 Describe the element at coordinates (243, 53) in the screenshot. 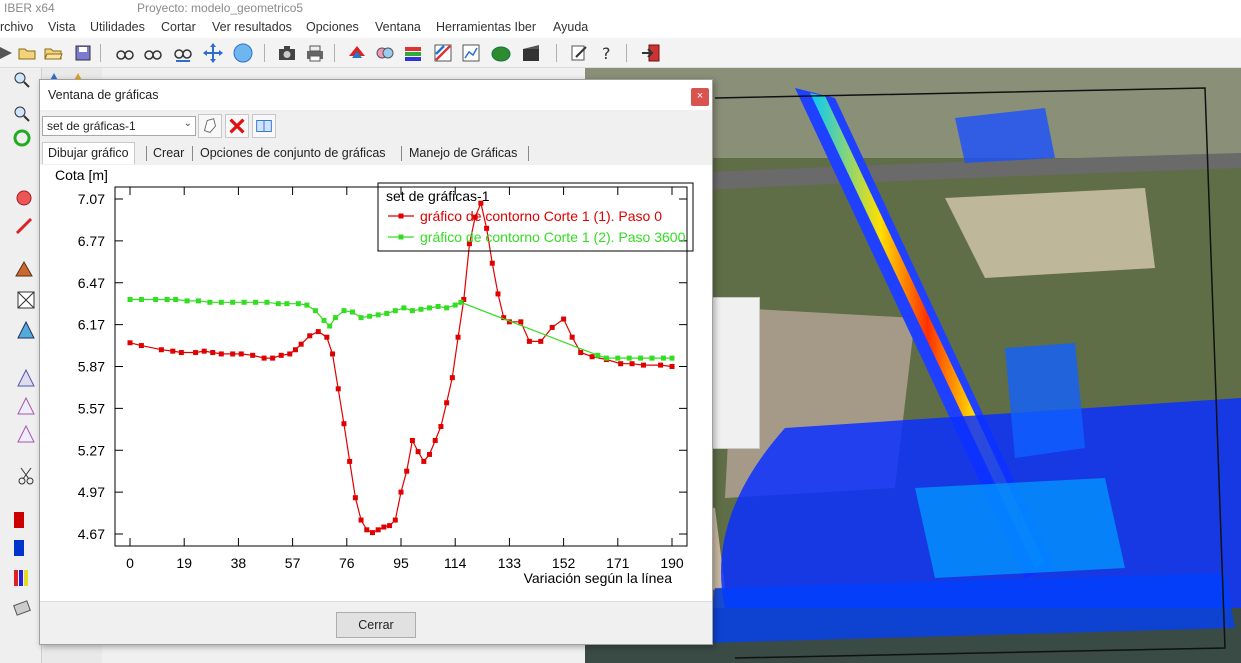

I see `sphere-view-icon` at that location.